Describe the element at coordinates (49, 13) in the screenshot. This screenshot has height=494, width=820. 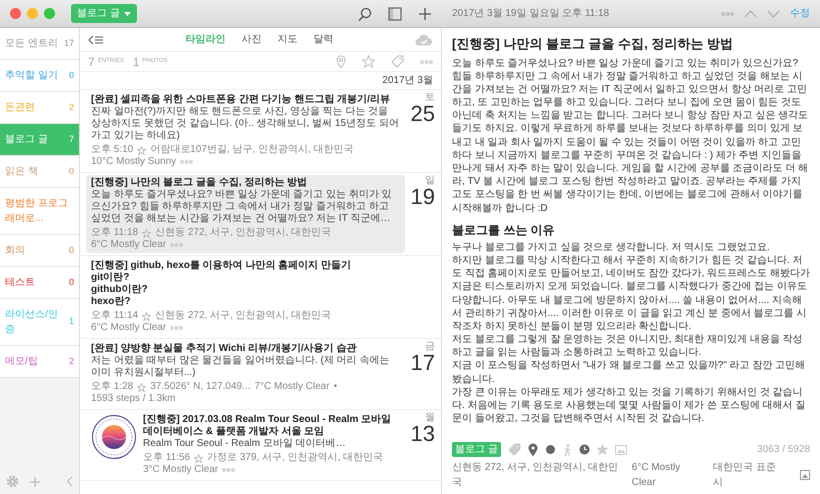
I see `zoom-button` at that location.